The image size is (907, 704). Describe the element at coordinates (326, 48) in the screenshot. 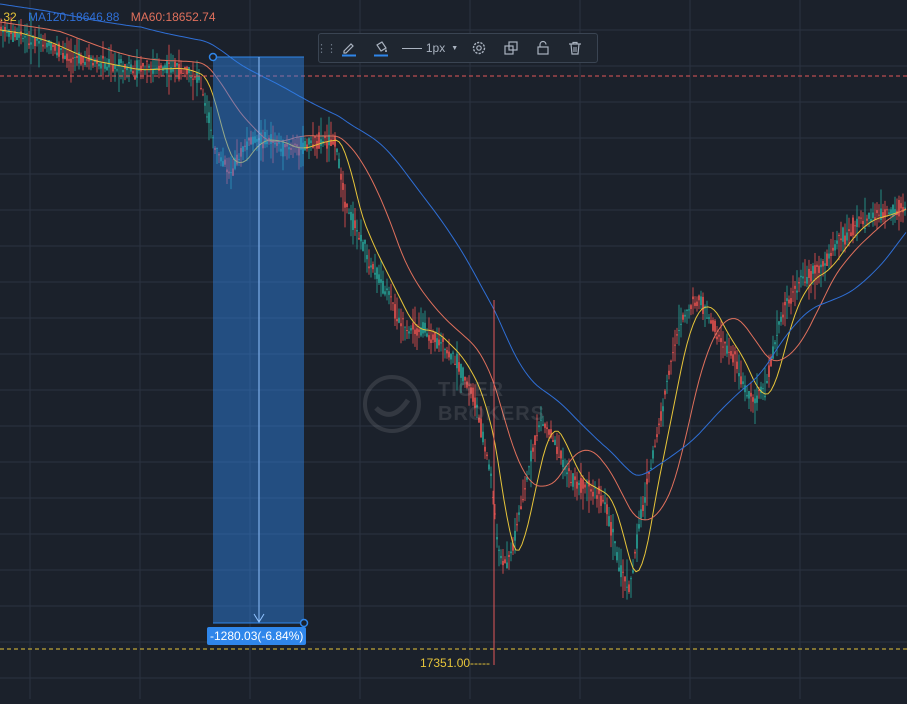

I see `grip-icon: ⋮⋮` at that location.